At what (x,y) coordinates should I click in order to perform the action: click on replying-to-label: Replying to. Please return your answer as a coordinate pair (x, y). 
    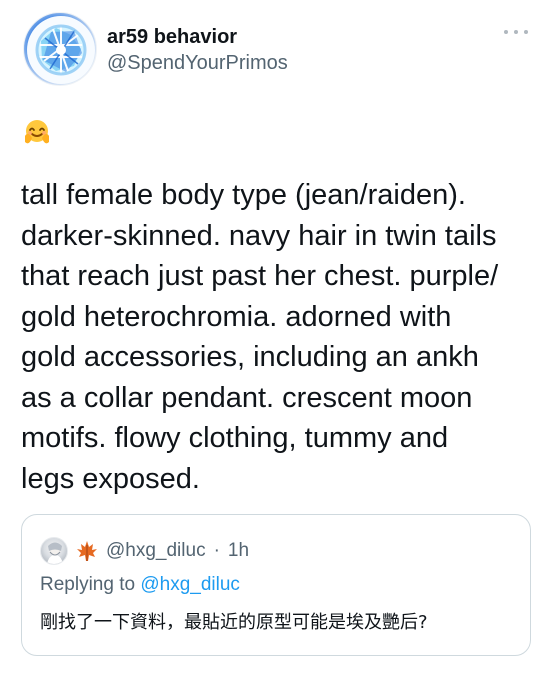
    Looking at the image, I should click on (88, 584).